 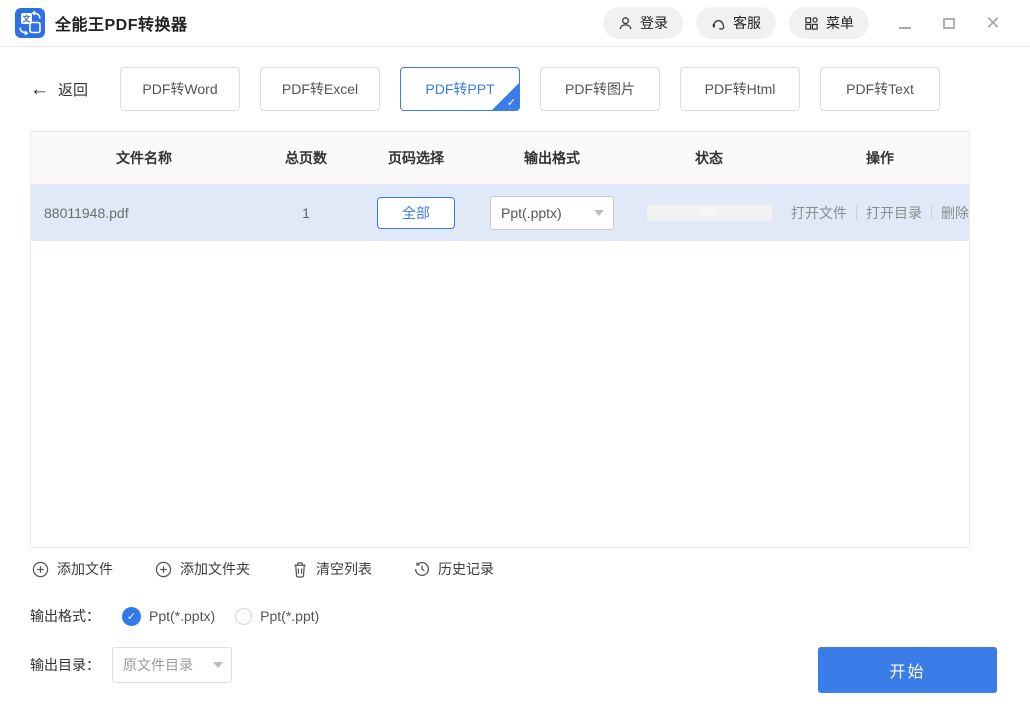 I want to click on open-file-link: 打开文件, so click(x=819, y=213).